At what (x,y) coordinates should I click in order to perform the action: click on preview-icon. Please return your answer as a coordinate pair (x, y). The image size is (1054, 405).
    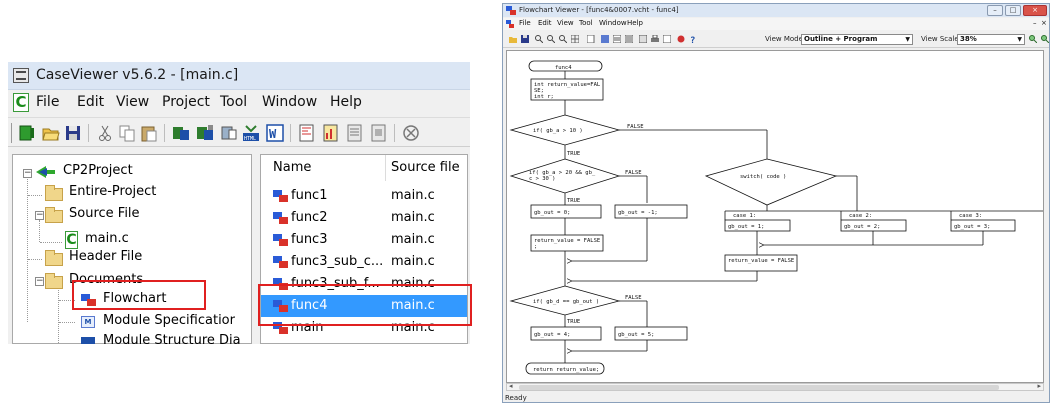
    Looking at the image, I should click on (667, 39).